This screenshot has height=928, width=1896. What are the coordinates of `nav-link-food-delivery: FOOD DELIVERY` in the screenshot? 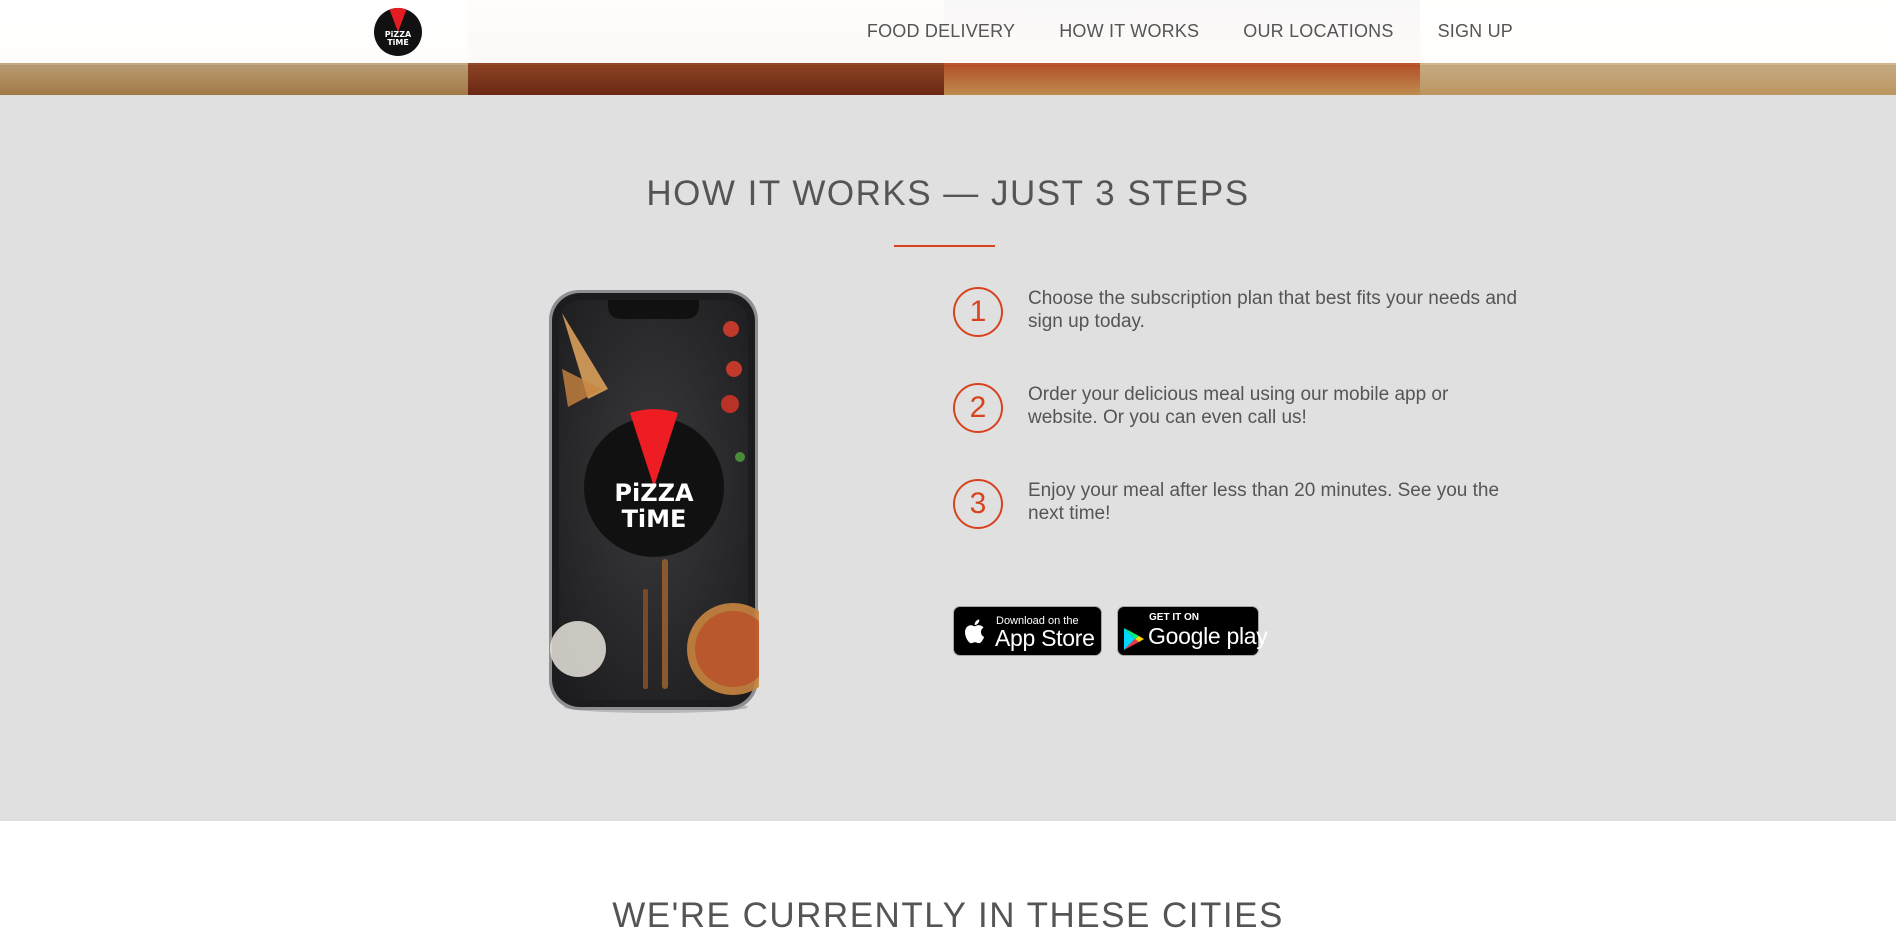 It's located at (941, 31).